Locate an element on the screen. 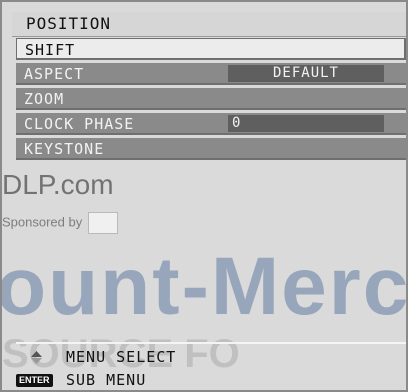 The width and height of the screenshot is (408, 392). help-sub-menu-label: SUB MENU is located at coordinates (106, 380).